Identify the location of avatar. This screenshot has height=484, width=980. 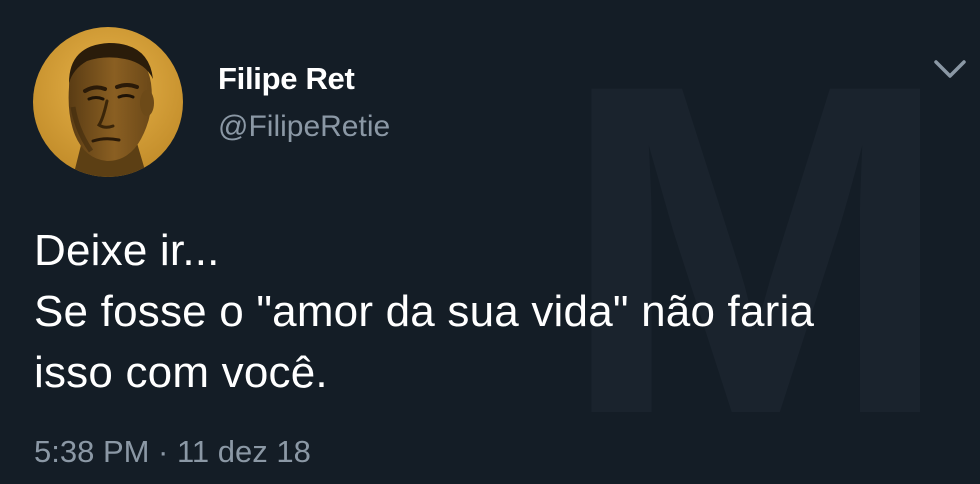
(108, 102).